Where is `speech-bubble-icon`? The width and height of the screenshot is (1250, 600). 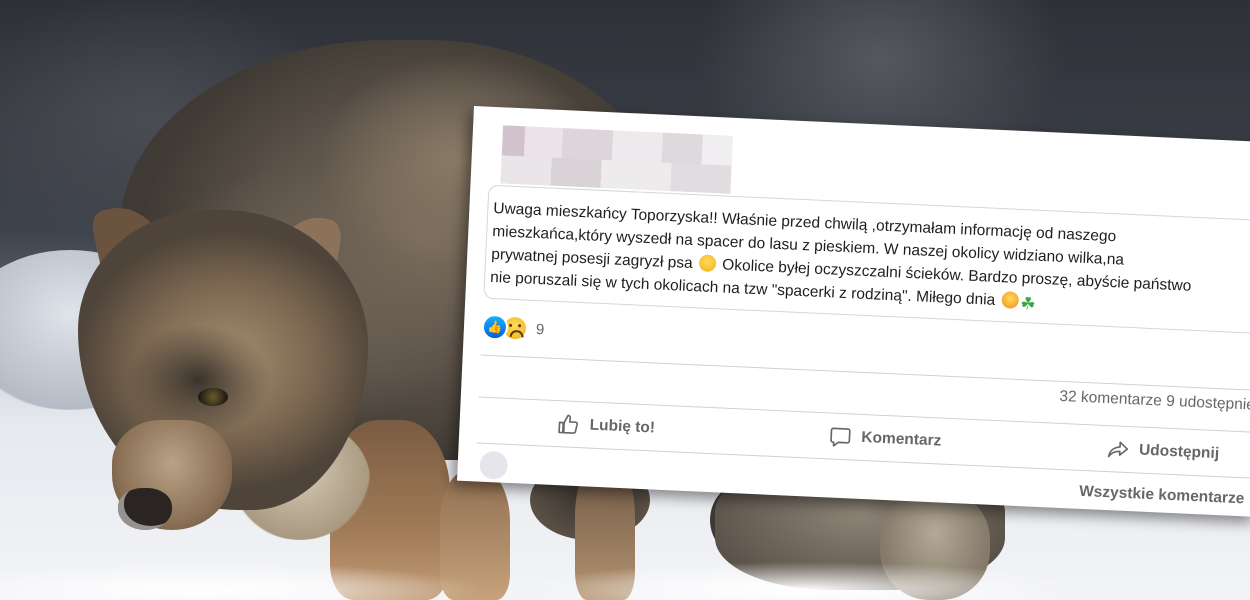 speech-bubble-icon is located at coordinates (840, 437).